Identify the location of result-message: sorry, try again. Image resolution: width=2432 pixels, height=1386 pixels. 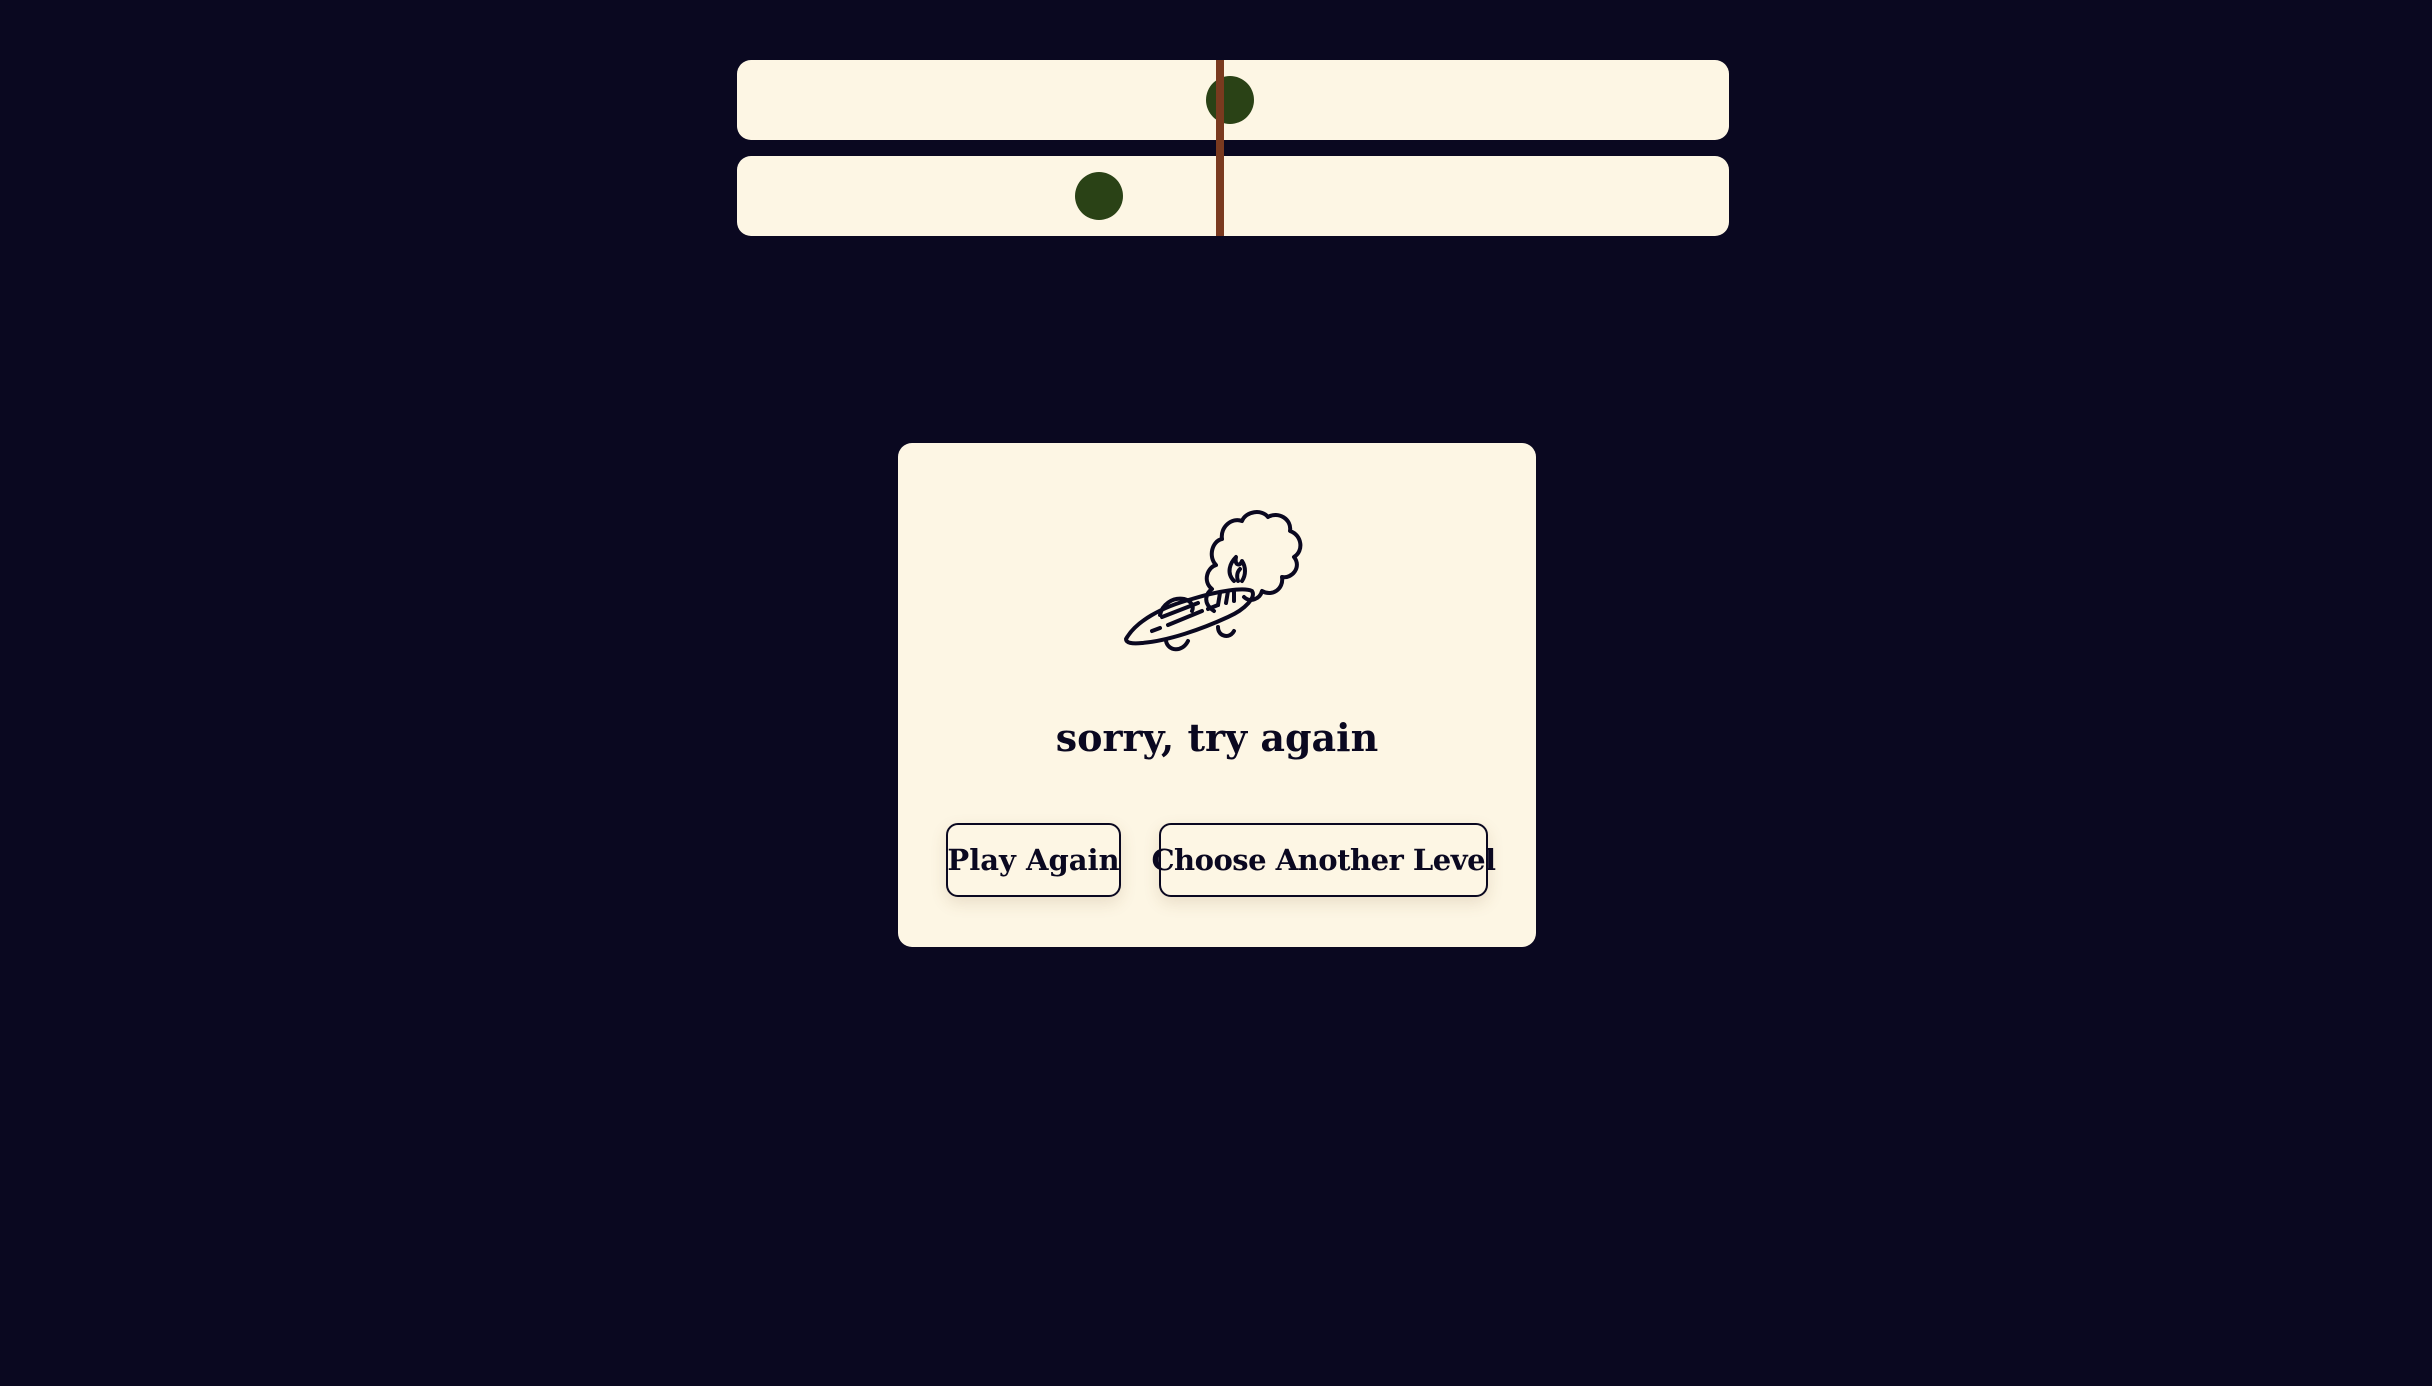
(1217, 737).